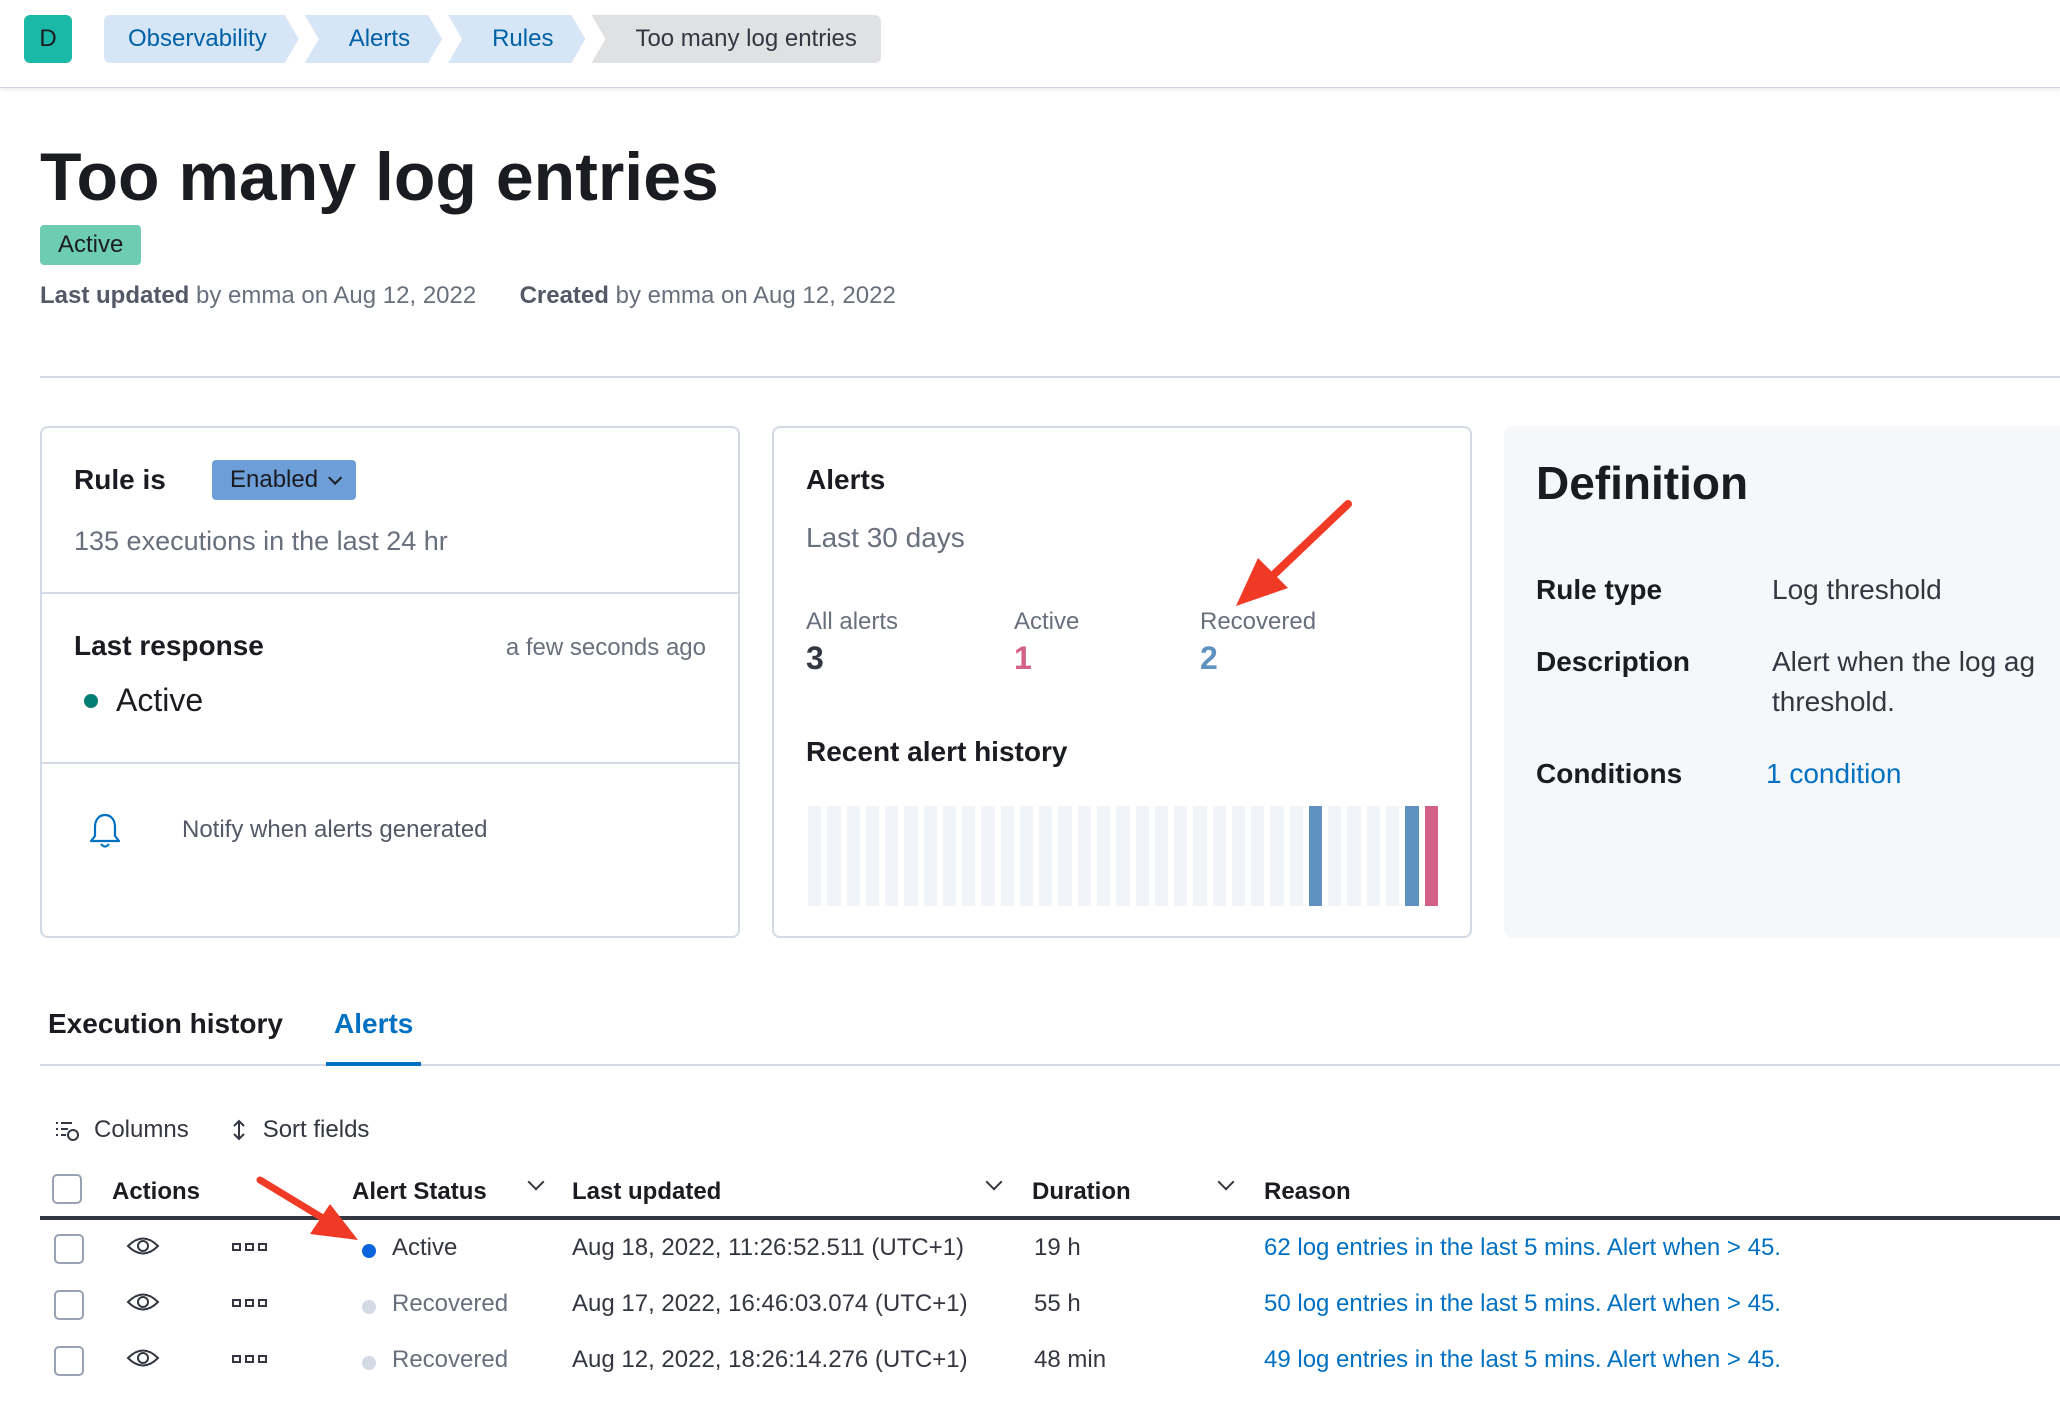 This screenshot has height=1414, width=2060. I want to click on stat-active-value: 1, so click(1023, 658).